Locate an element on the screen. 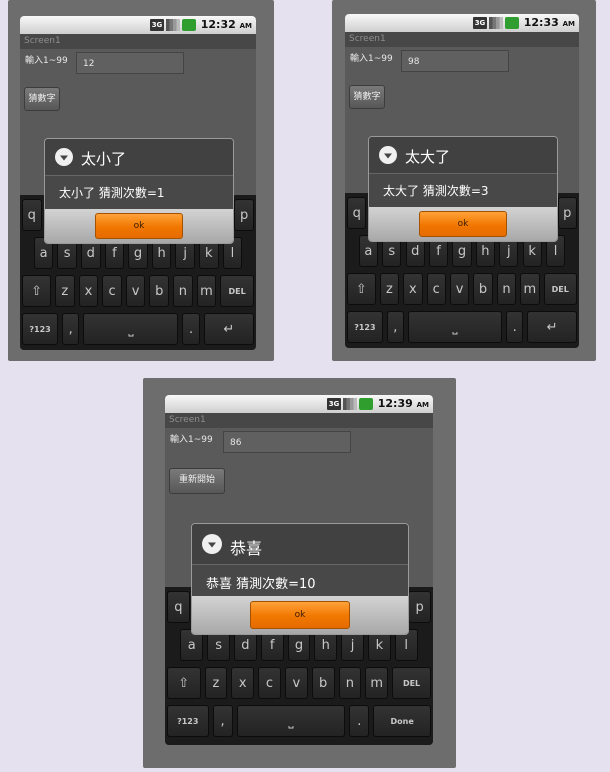 The image size is (610, 772). status-clock: 12:39 AM is located at coordinates (403, 403).